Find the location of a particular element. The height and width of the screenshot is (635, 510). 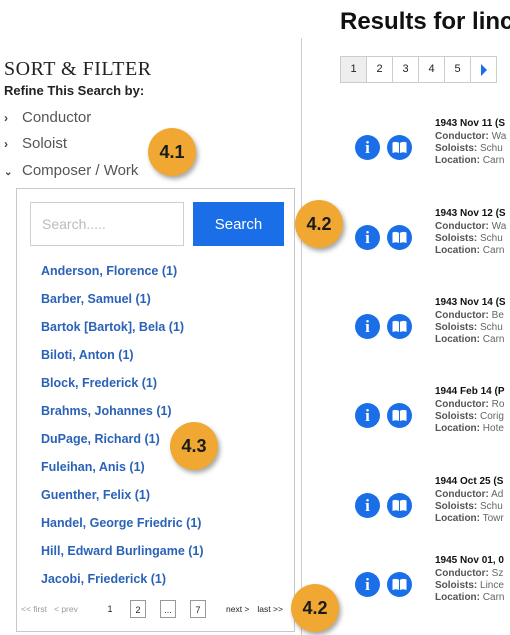

pager-last-link: last >> is located at coordinates (270, 609).